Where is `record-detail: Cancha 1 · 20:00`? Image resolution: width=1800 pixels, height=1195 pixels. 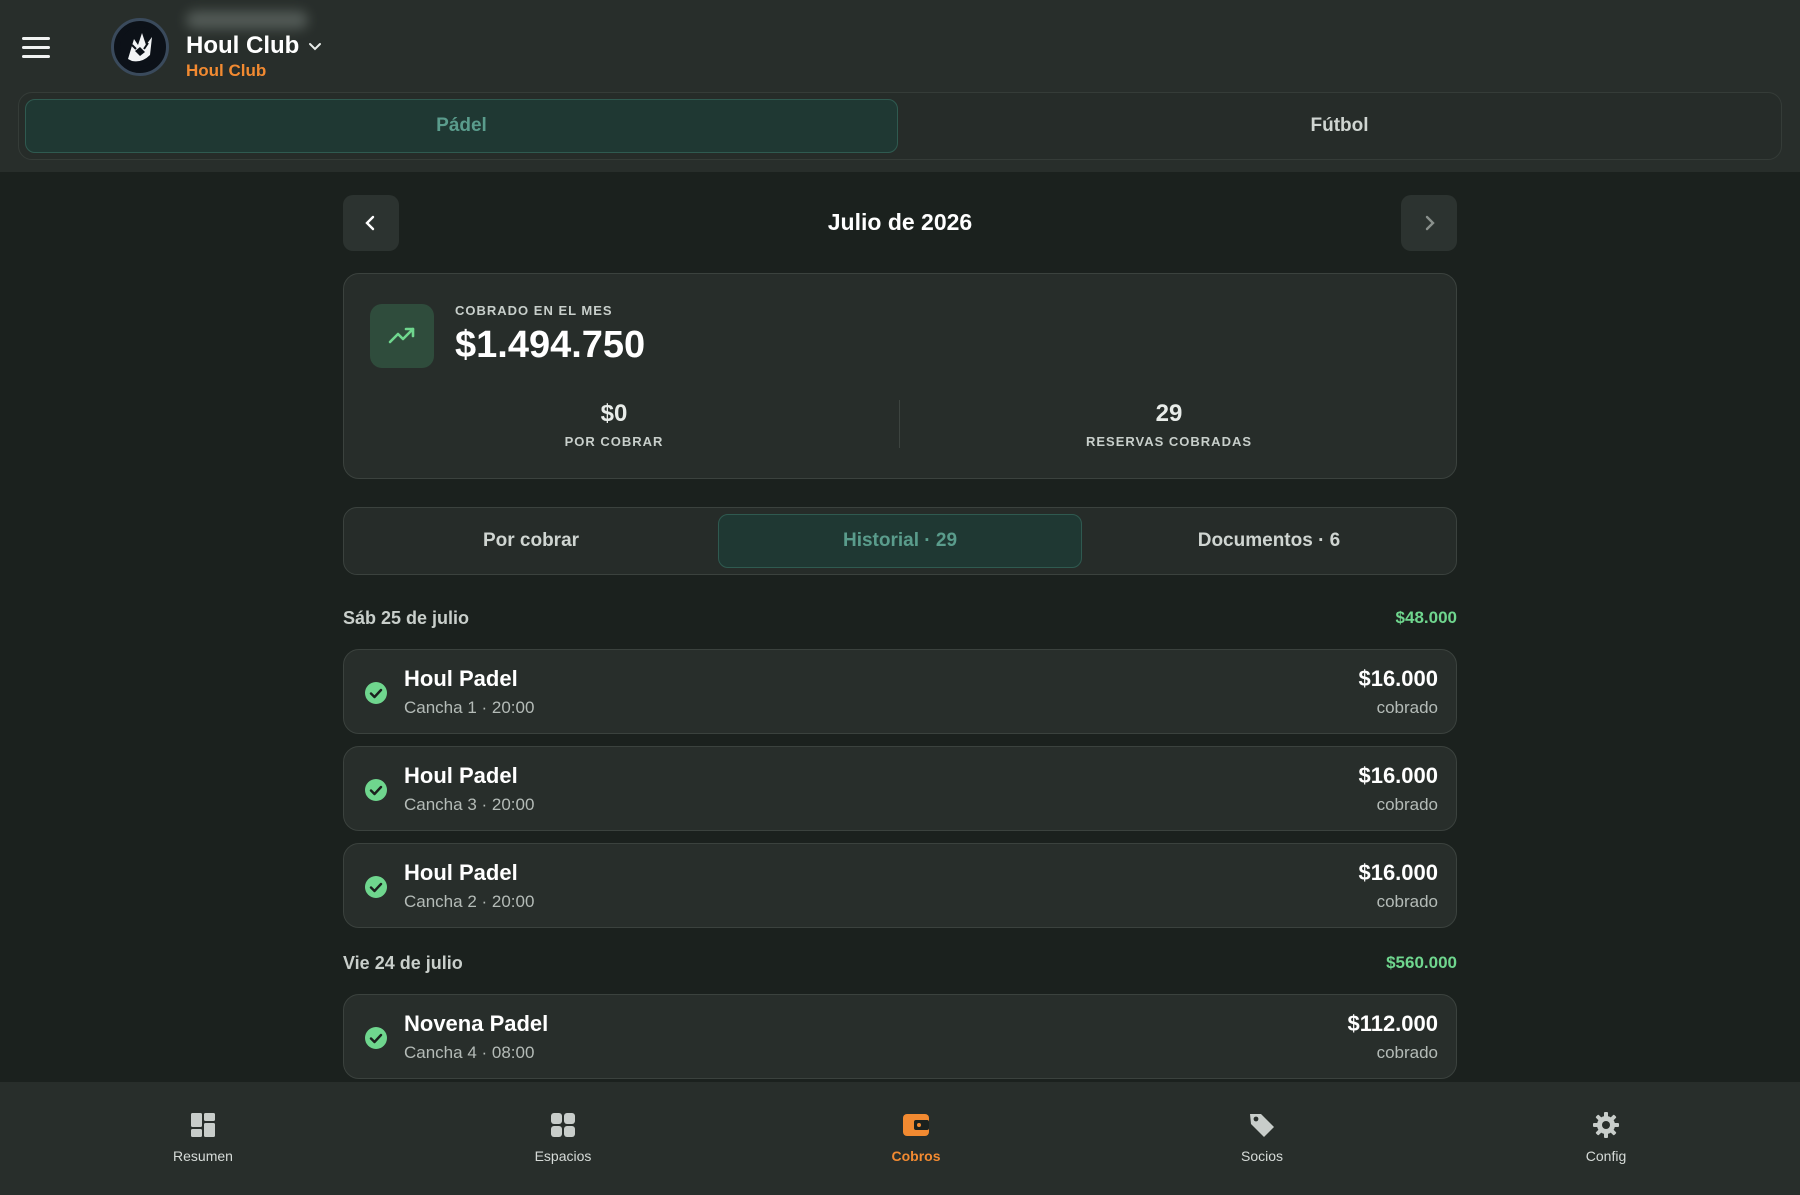
record-detail: Cancha 1 · 20:00 is located at coordinates (469, 707).